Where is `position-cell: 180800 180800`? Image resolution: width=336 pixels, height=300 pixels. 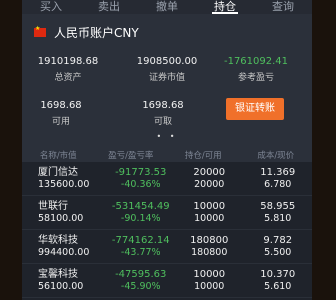
position-cell: 180800 180800 is located at coordinates (209, 246).